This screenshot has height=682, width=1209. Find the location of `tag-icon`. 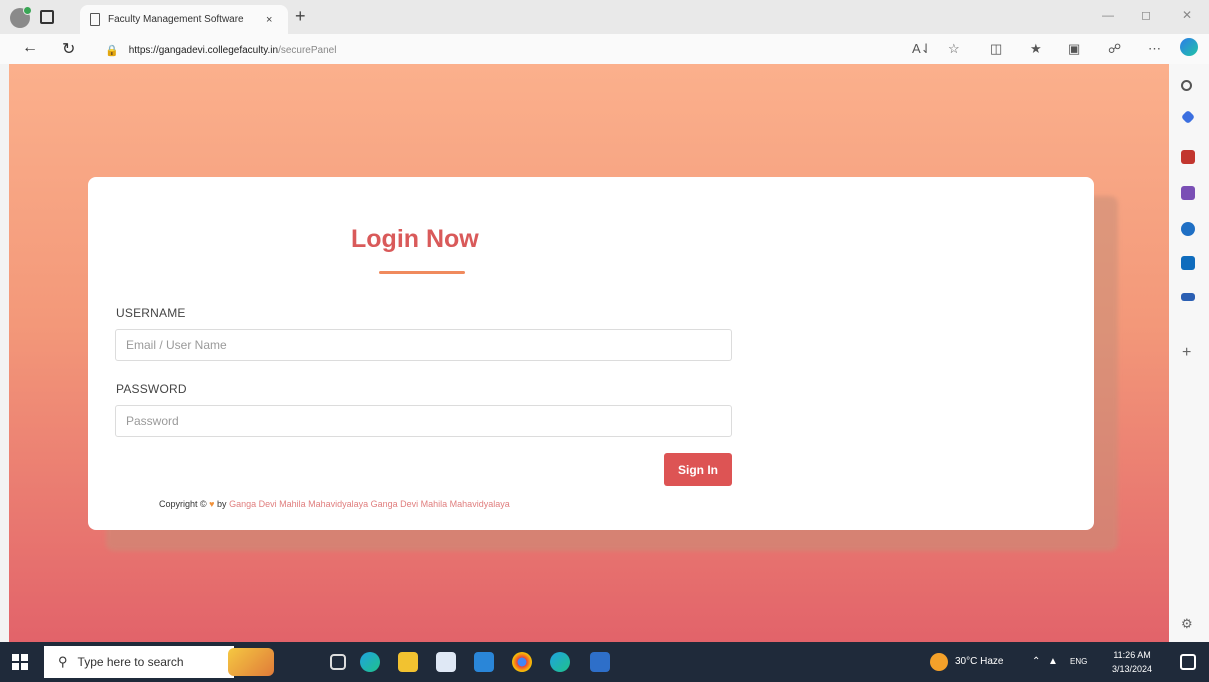

tag-icon is located at coordinates (1188, 117).